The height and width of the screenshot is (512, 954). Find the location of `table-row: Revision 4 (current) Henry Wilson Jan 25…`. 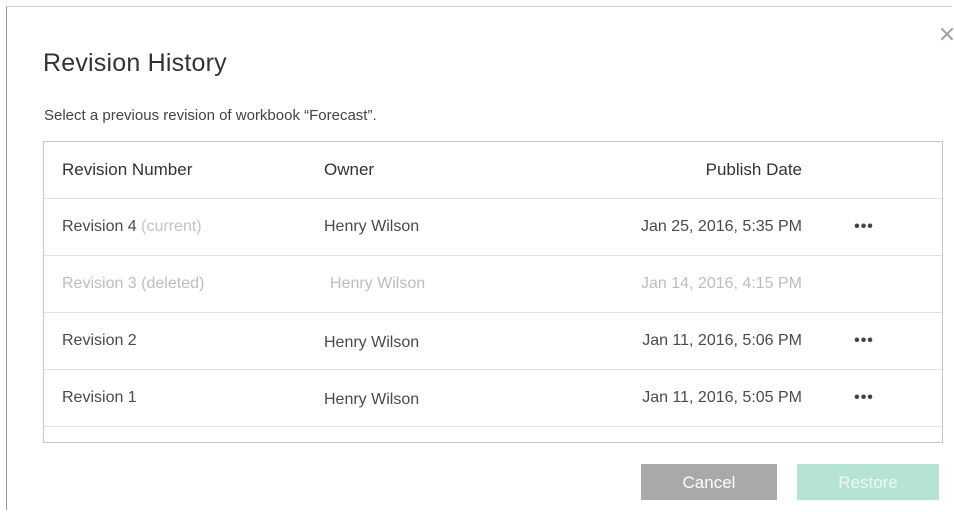

table-row: Revision 4 (current) Henry Wilson Jan 25… is located at coordinates (493, 227).